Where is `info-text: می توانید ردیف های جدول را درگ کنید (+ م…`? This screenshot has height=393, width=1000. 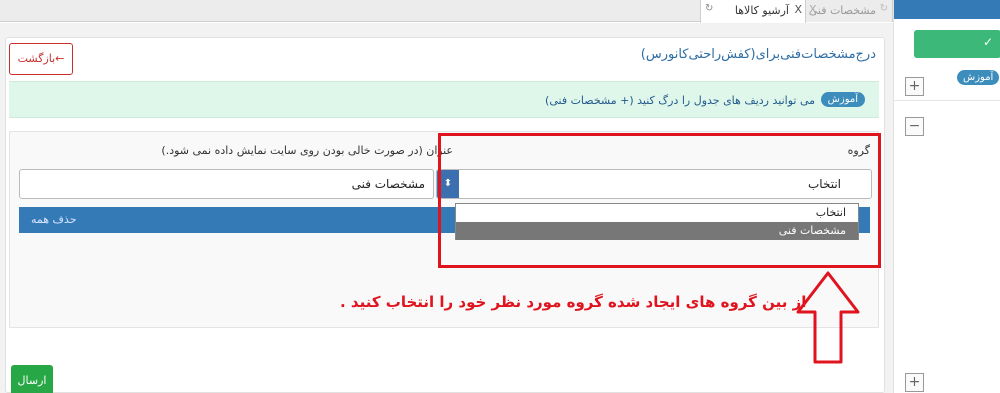 info-text: می توانید ردیف های جدول را درگ کنید (+ م… is located at coordinates (680, 100).